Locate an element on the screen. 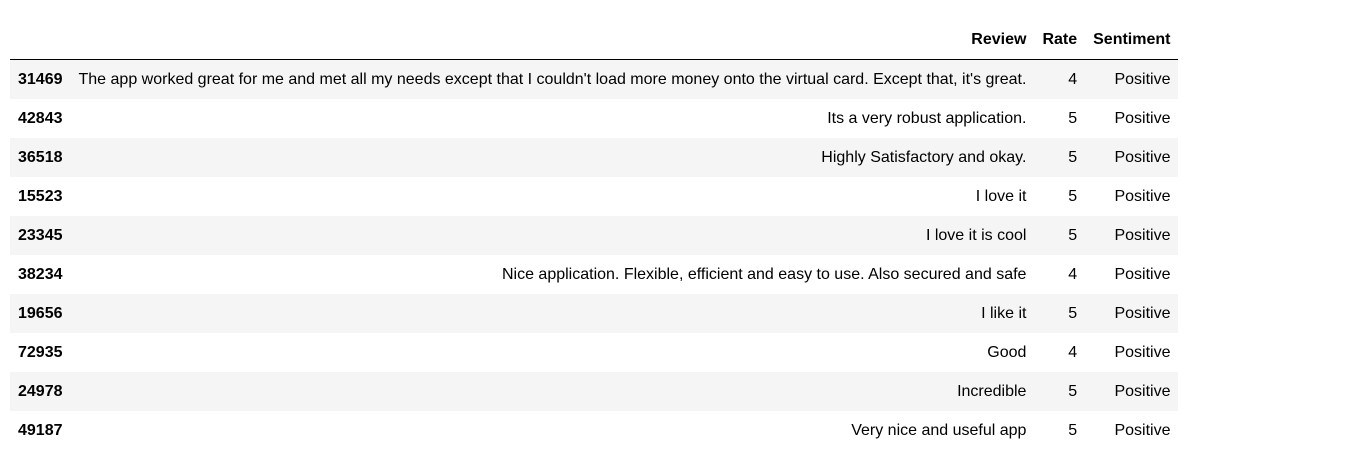 The width and height of the screenshot is (1348, 462). table-row: 24978 Incredible 5 Positive is located at coordinates (594, 391).